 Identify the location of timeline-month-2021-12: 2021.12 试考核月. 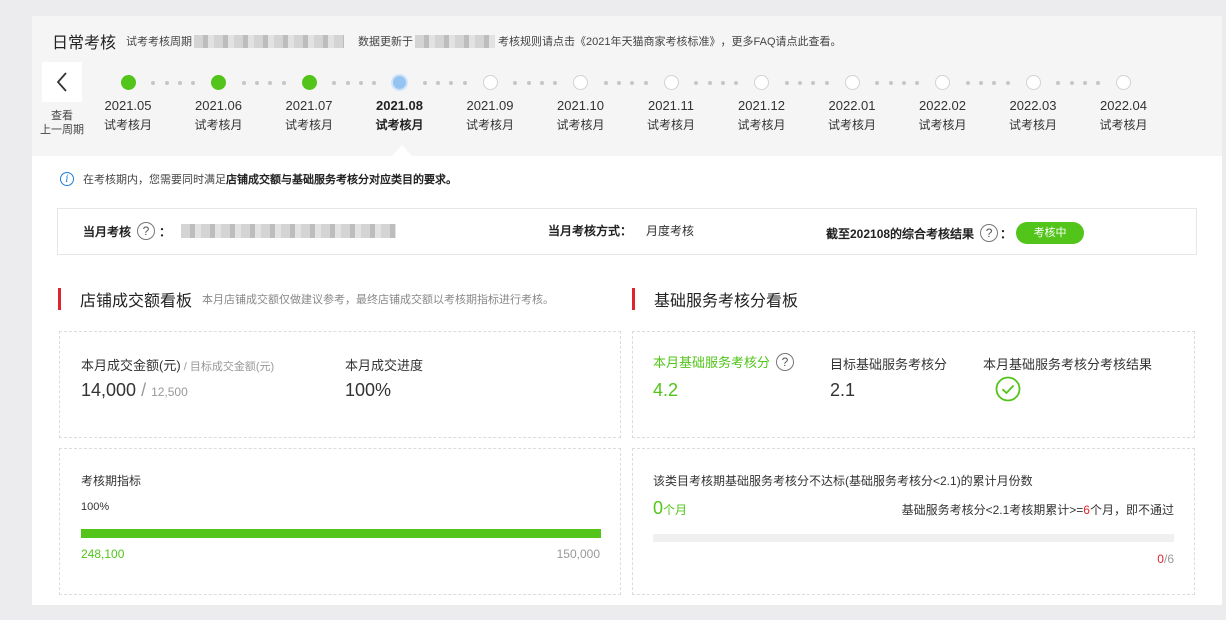
(762, 115).